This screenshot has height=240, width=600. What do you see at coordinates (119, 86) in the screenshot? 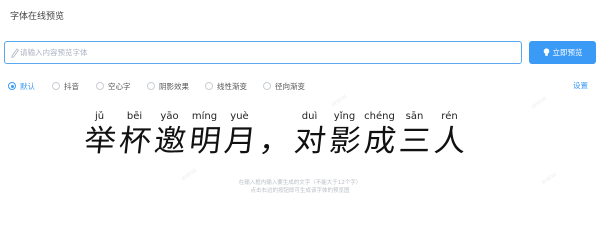
I see `effect-label: 空心字` at bounding box center [119, 86].